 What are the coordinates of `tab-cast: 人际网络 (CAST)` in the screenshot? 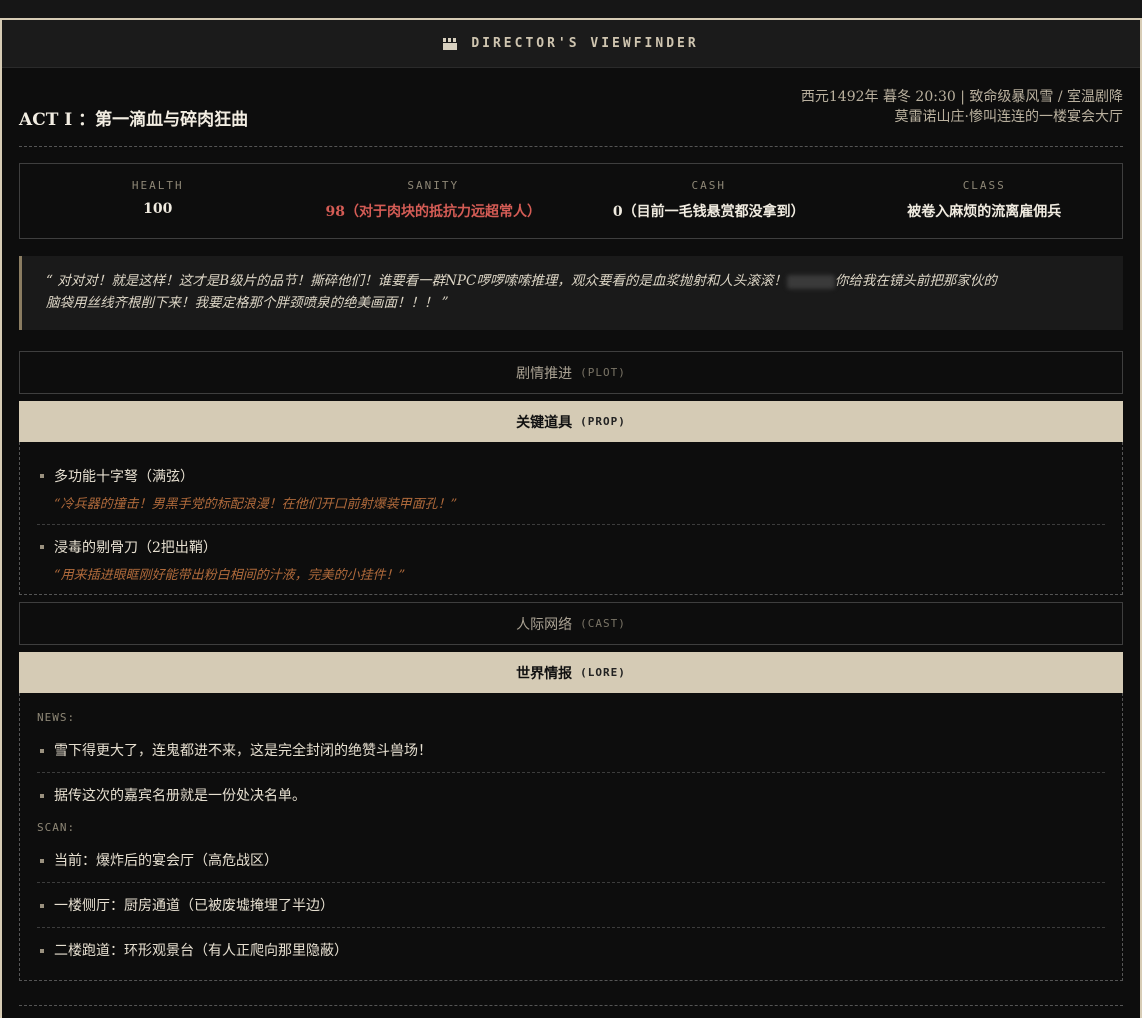 It's located at (571, 623).